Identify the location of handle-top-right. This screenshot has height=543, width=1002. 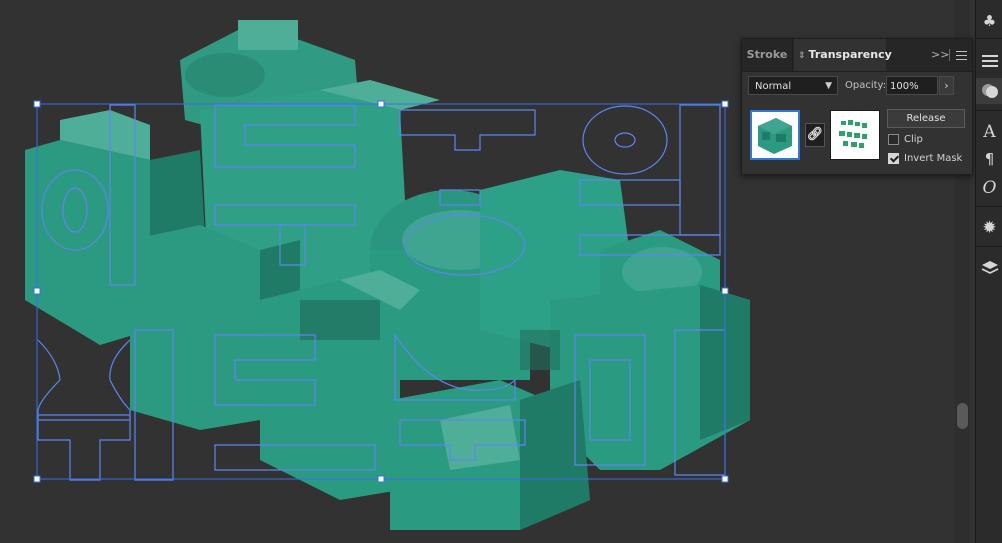
(725, 104).